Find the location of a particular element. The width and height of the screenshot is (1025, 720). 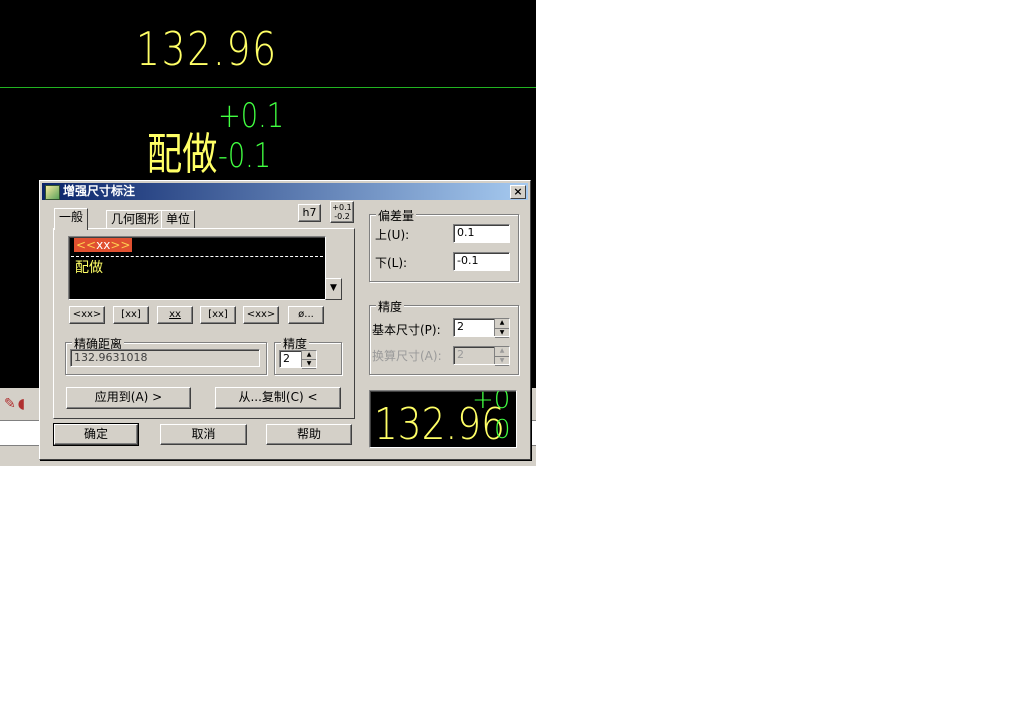

tab-general: 一般 is located at coordinates (71, 219).